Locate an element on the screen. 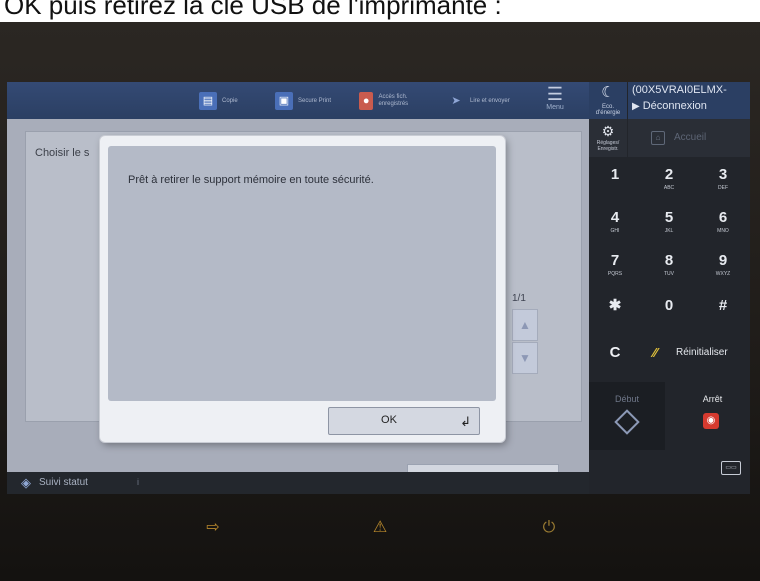 The width and height of the screenshot is (760, 581). toolbar-scan-send: ➤ Lire et envoyer is located at coordinates (479, 101).